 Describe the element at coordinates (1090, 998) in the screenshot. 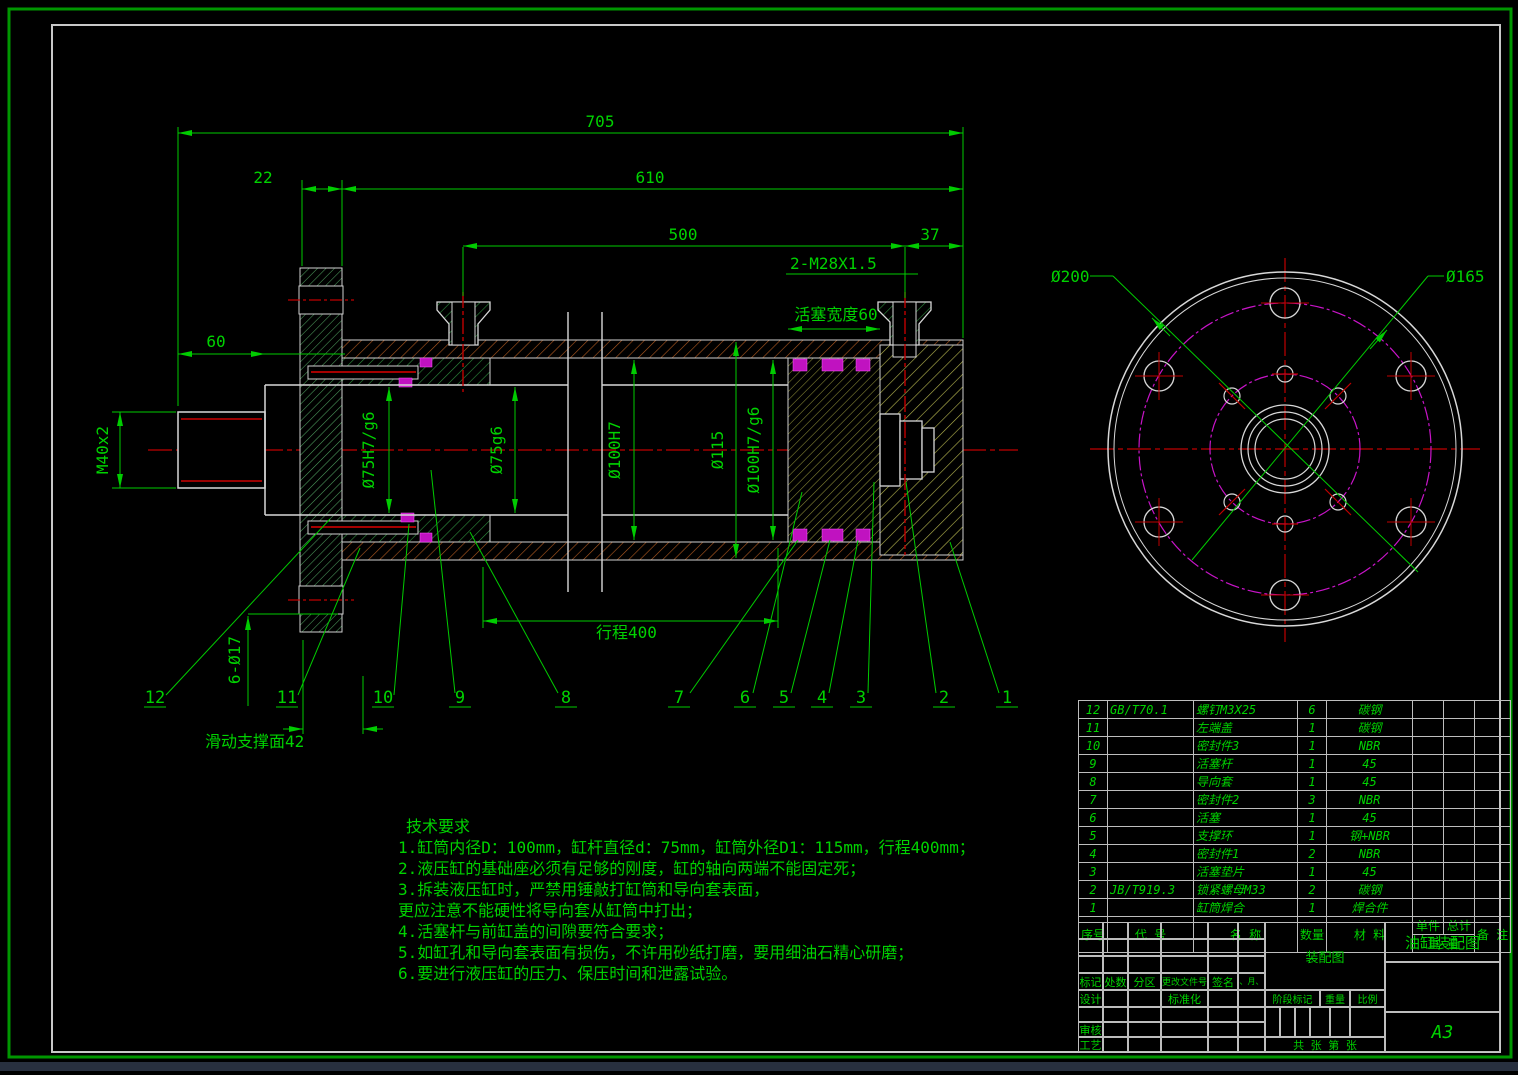

I see `tb-design: 设计` at that location.